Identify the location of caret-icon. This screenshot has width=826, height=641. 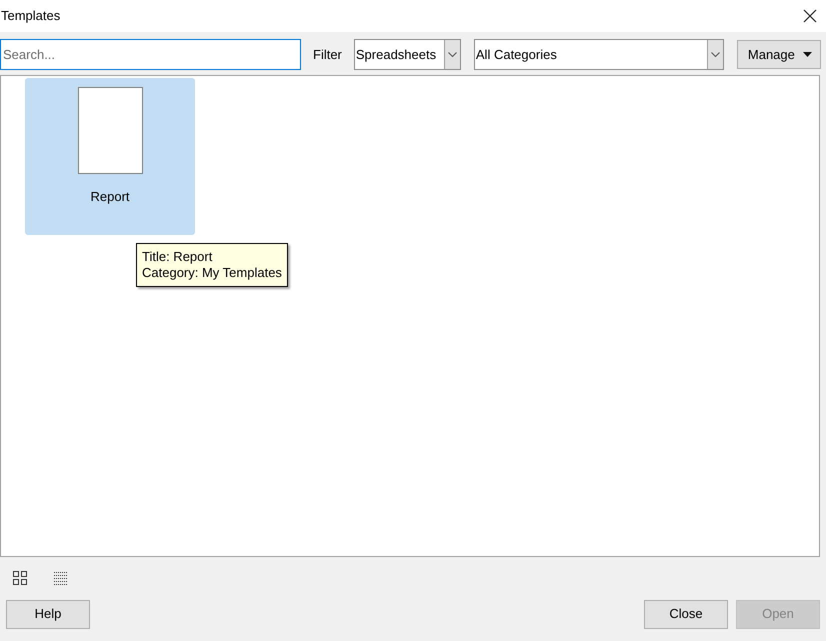
(807, 54).